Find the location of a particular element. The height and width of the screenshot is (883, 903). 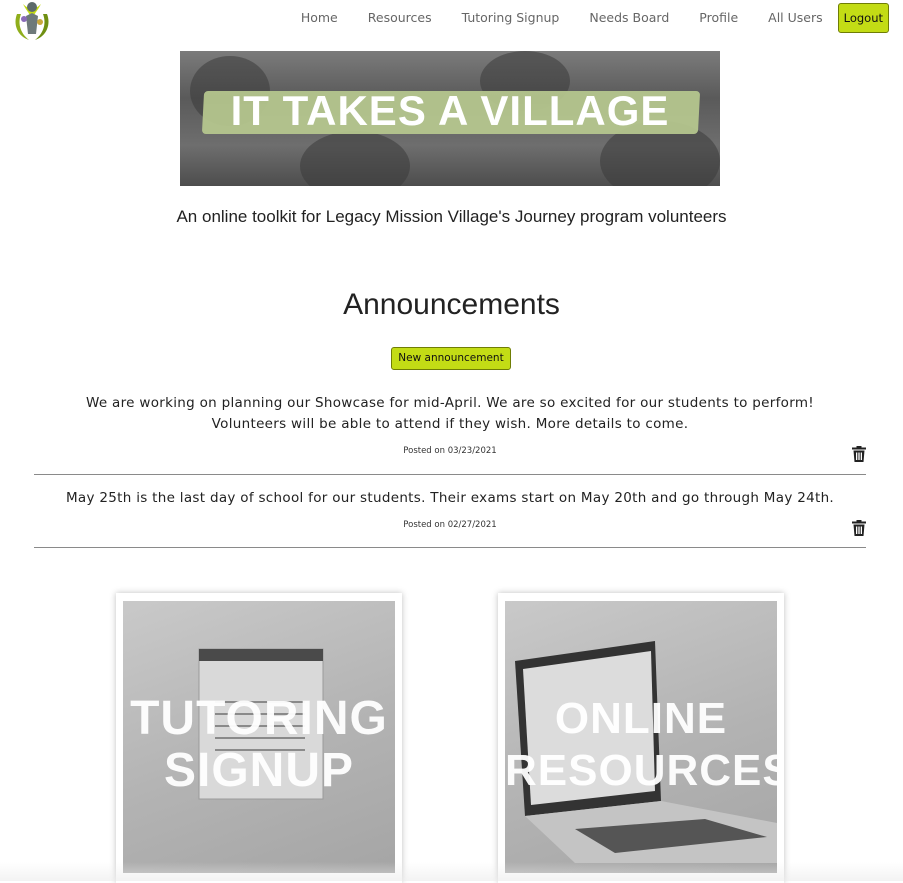

calendar-photo: TUTORING SIGNUP is located at coordinates (259, 737).